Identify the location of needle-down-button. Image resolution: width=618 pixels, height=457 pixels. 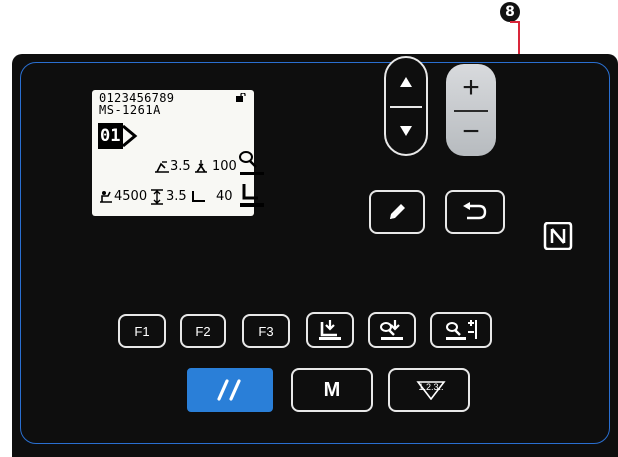
(392, 330).